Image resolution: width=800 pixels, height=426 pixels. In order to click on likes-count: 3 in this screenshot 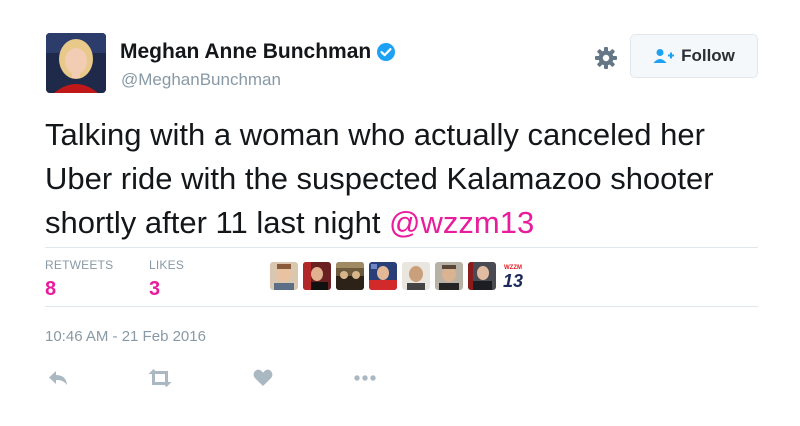, I will do `click(155, 289)`.